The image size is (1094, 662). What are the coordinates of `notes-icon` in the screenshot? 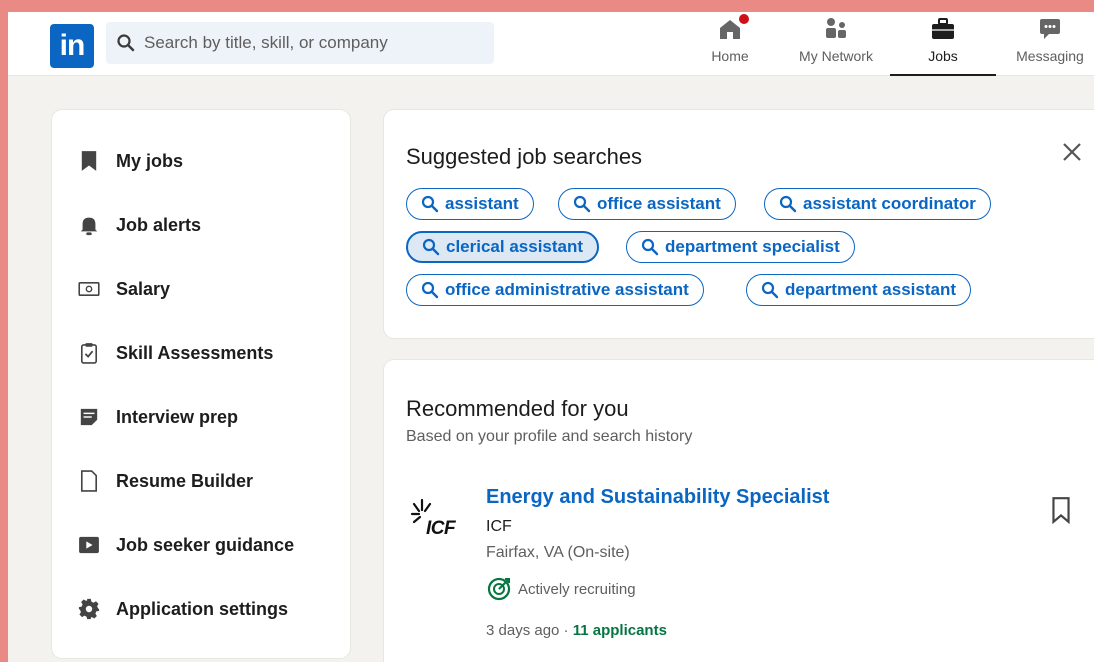 It's located at (89, 417).